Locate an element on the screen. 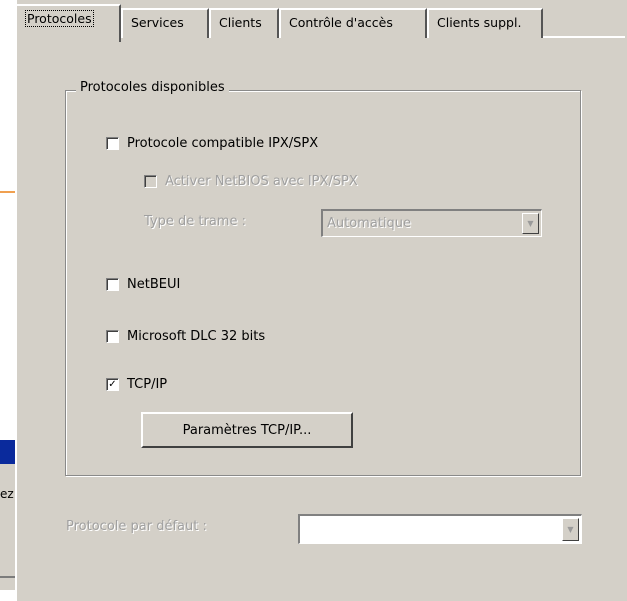 Image resolution: width=627 pixels, height=601 pixels. tab-label: Contrôle d'accès is located at coordinates (341, 22).